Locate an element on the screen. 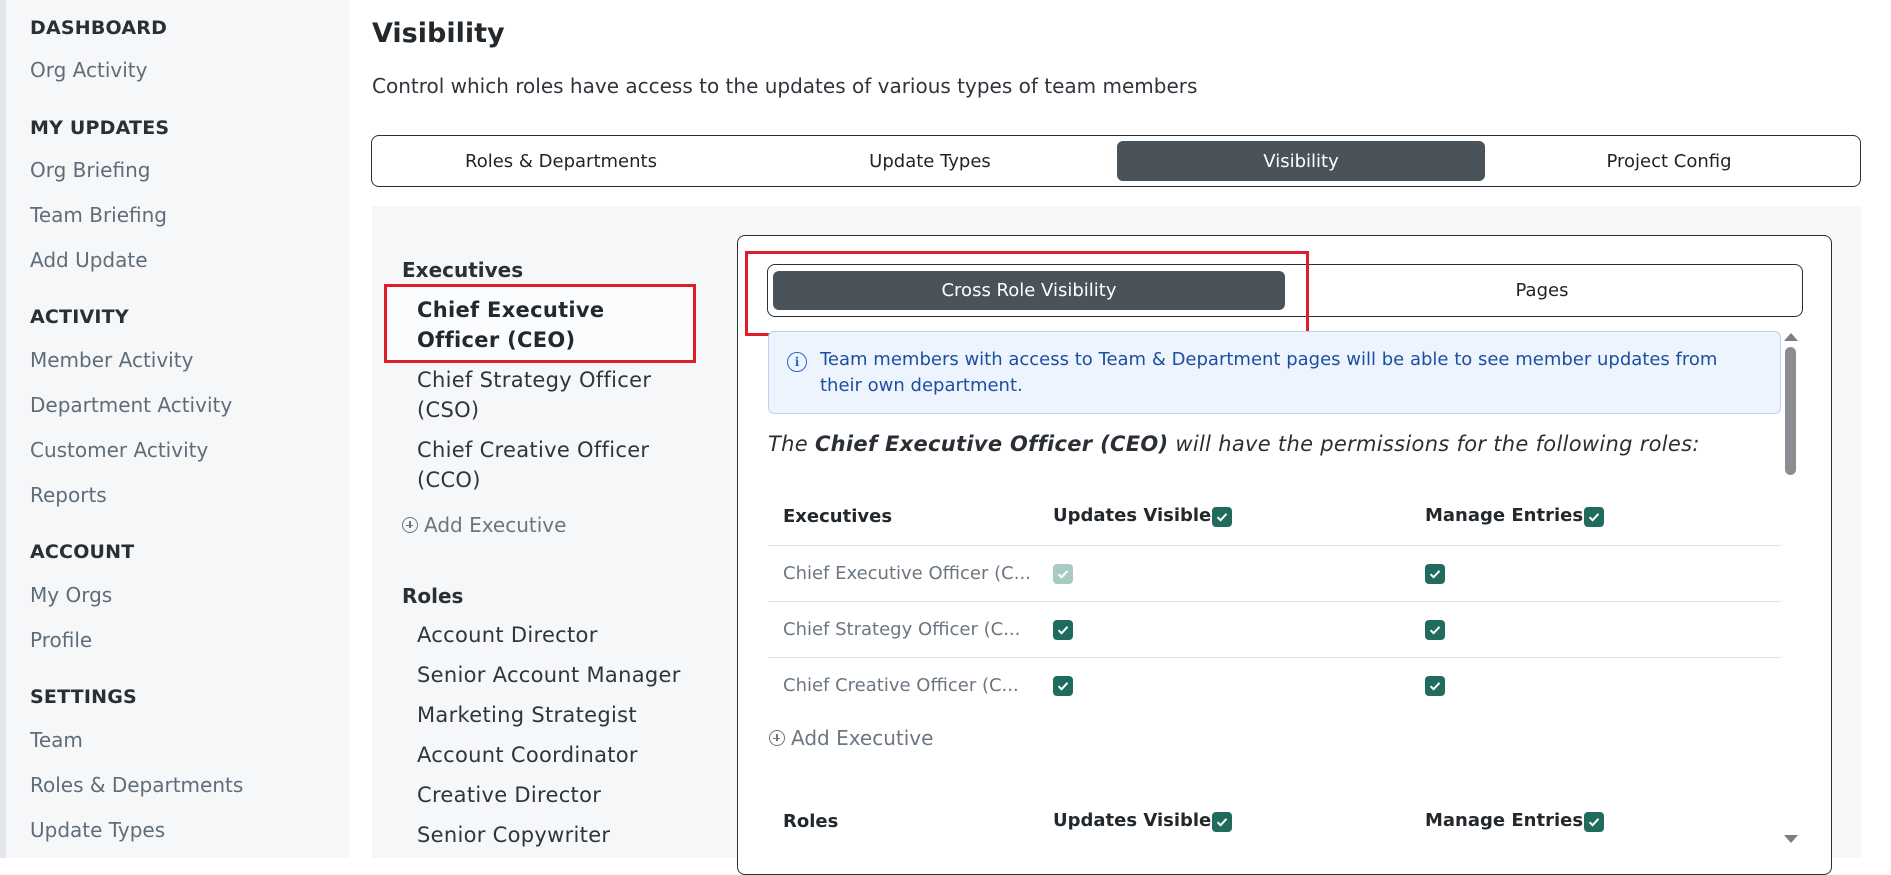 Image resolution: width=1891 pixels, height=875 pixels. role-item-account-coordinator: Account Coordinator is located at coordinates (527, 755).